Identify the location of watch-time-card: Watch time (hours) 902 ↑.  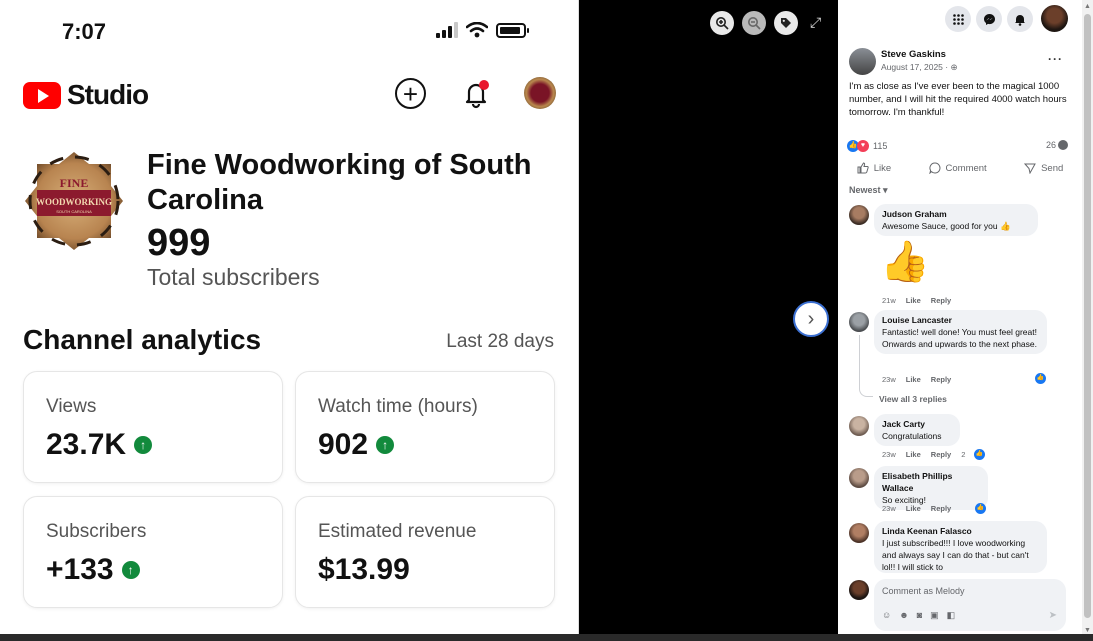
(425, 427).